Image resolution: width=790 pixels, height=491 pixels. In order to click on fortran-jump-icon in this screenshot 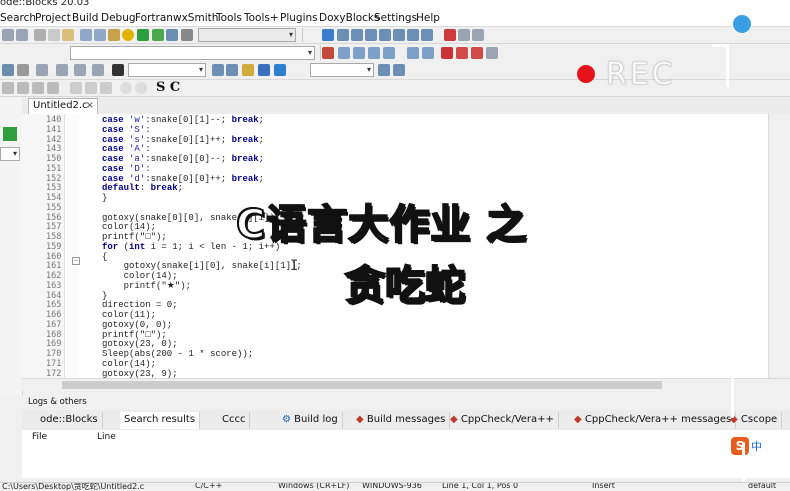, I will do `click(248, 70)`.